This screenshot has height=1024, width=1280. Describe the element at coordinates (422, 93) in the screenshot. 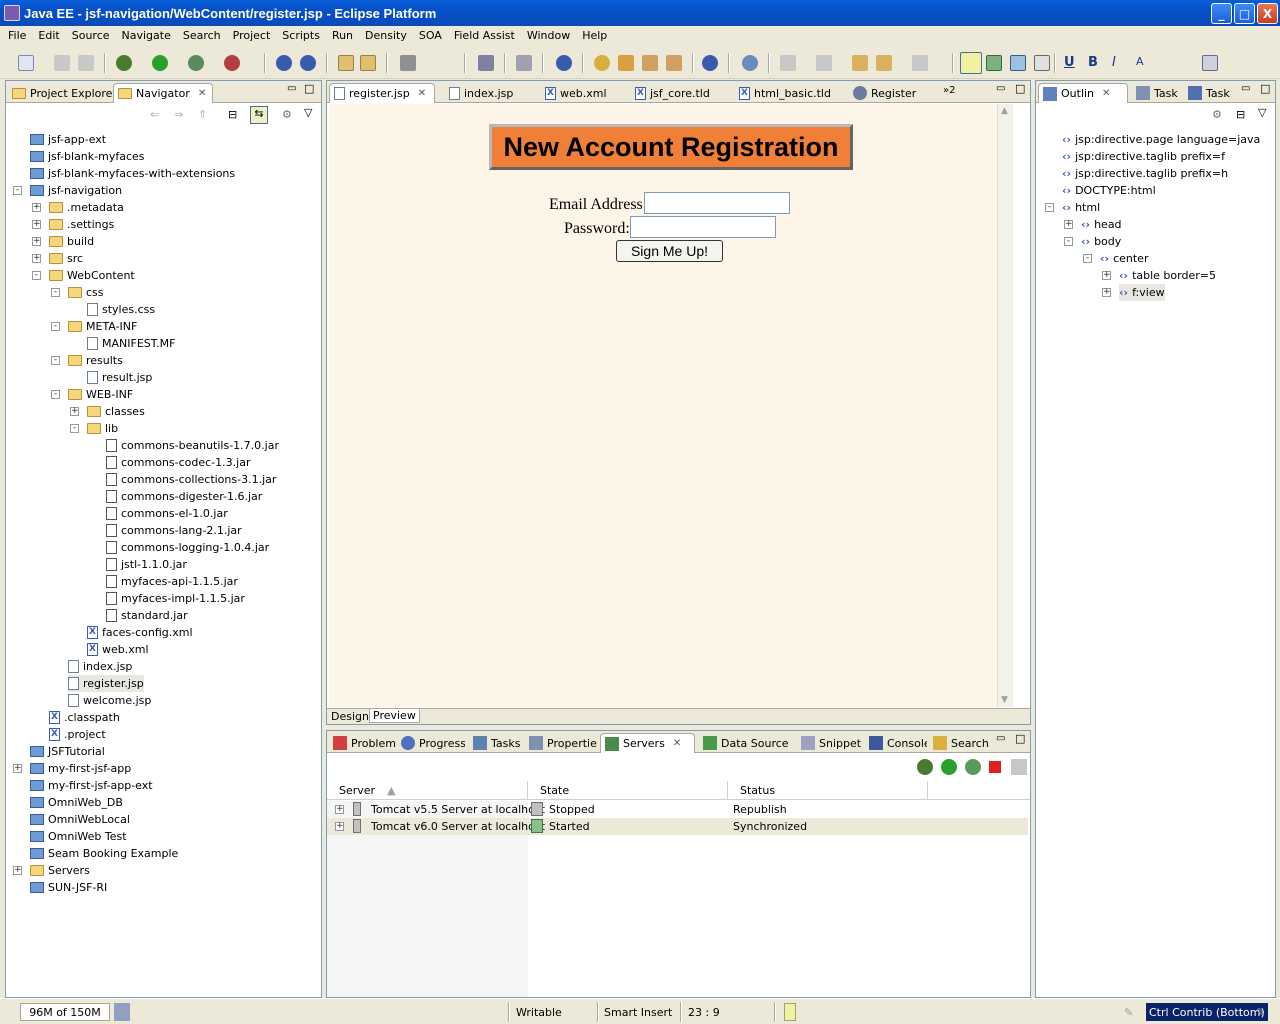

I see `close-icon: ✕` at that location.